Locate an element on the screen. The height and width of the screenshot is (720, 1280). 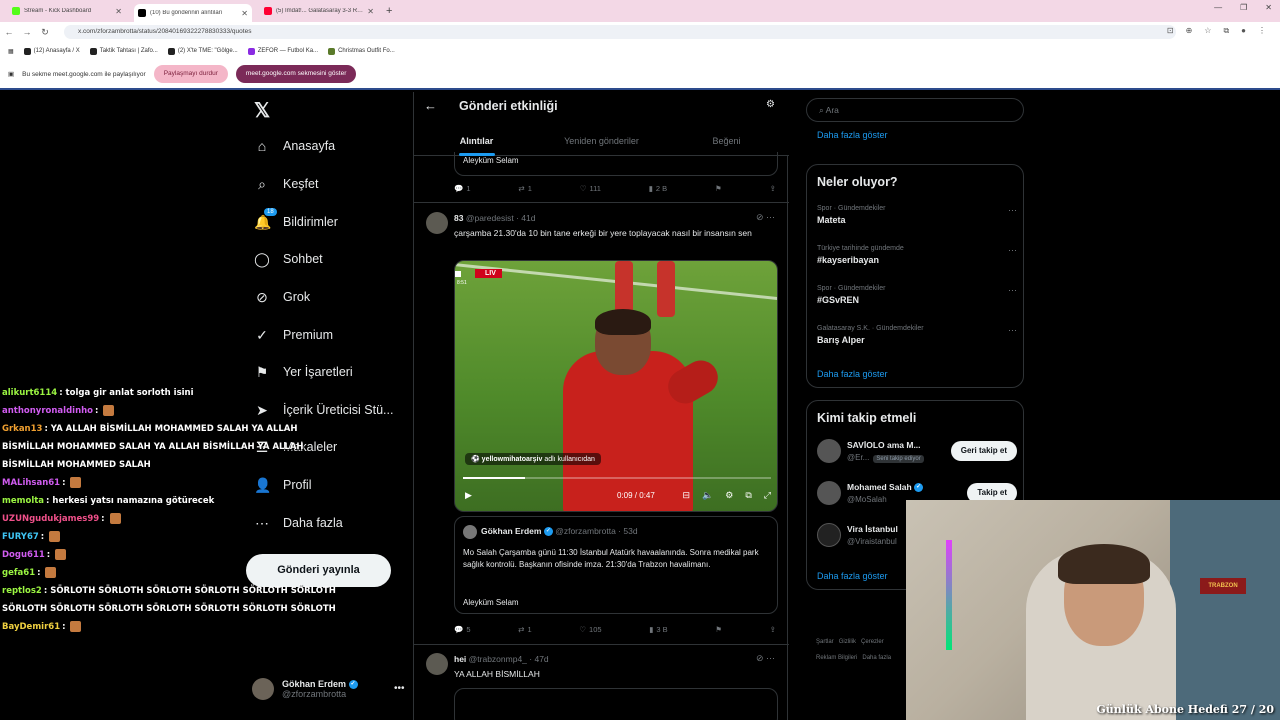
bookmark-star-icon: ☆ is located at coordinates (1207, 31).